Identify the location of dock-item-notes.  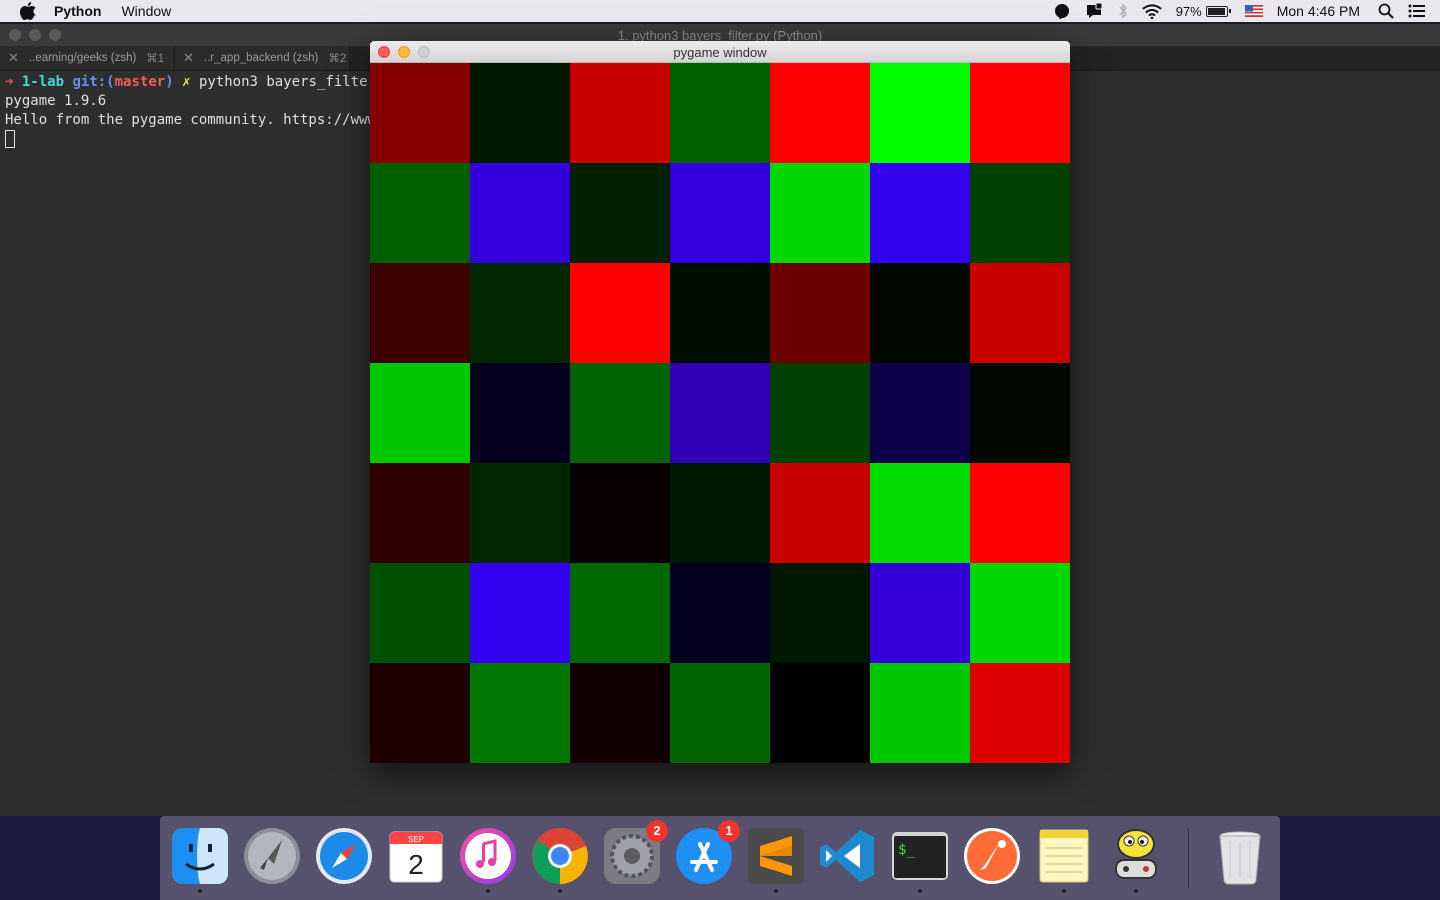
(1064, 859).